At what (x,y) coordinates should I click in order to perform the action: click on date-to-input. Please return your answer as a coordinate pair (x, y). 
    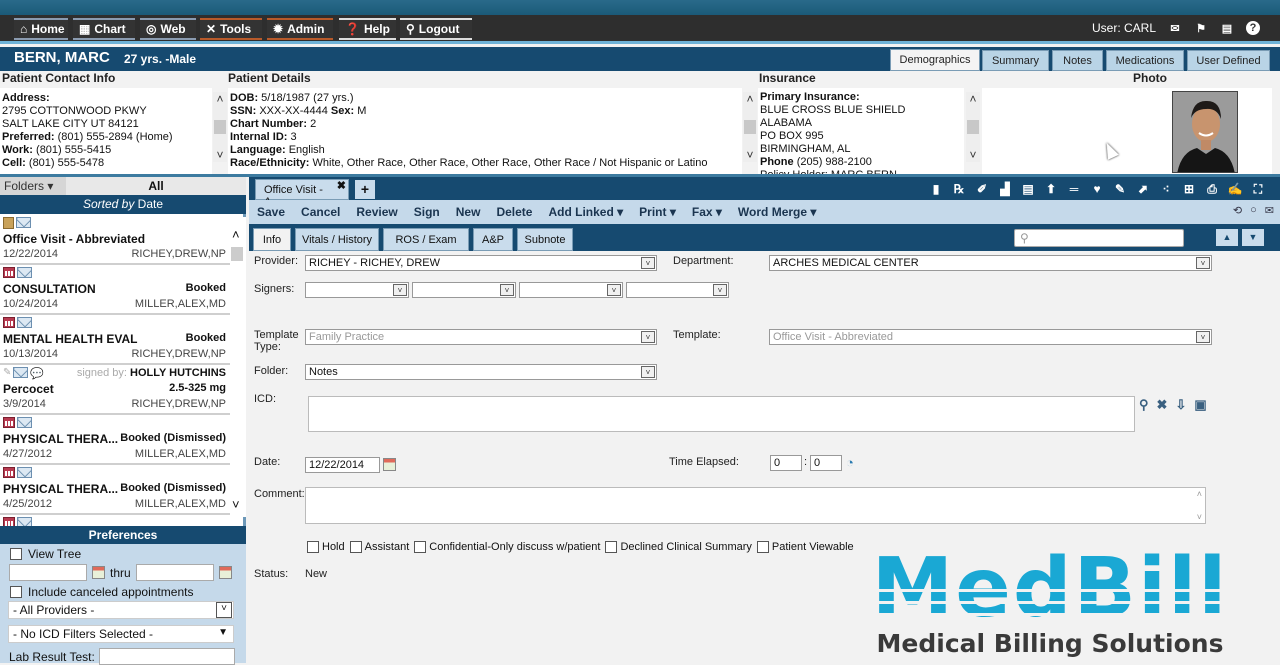
    Looking at the image, I should click on (174, 572).